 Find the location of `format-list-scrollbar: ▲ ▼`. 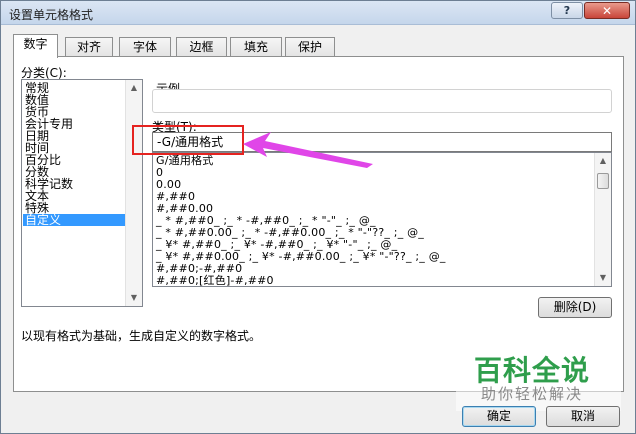

format-list-scrollbar: ▲ ▼ is located at coordinates (602, 219).